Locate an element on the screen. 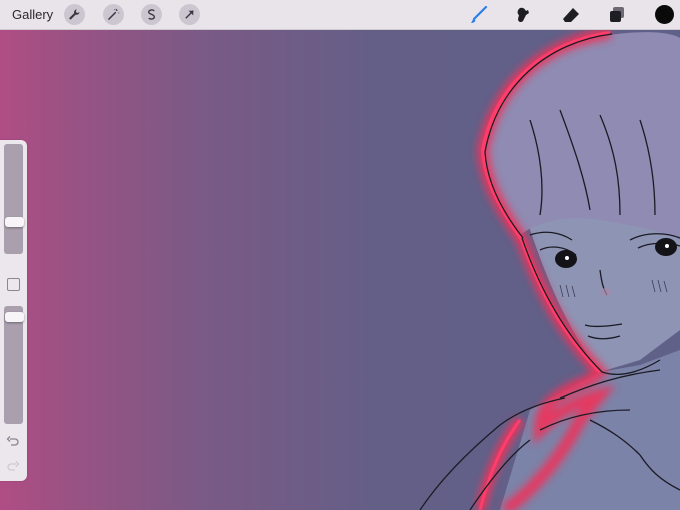 This screenshot has height=510, width=680. opacity-slider is located at coordinates (14, 365).